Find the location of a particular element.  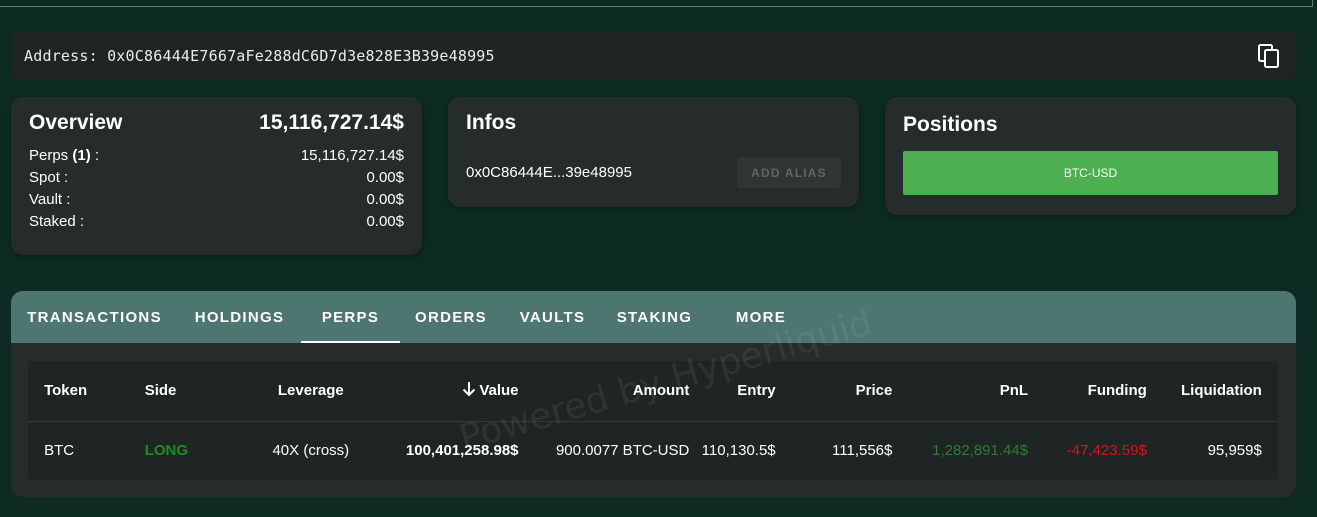

cell-funding: -47,423.59$ is located at coordinates (1106, 451).